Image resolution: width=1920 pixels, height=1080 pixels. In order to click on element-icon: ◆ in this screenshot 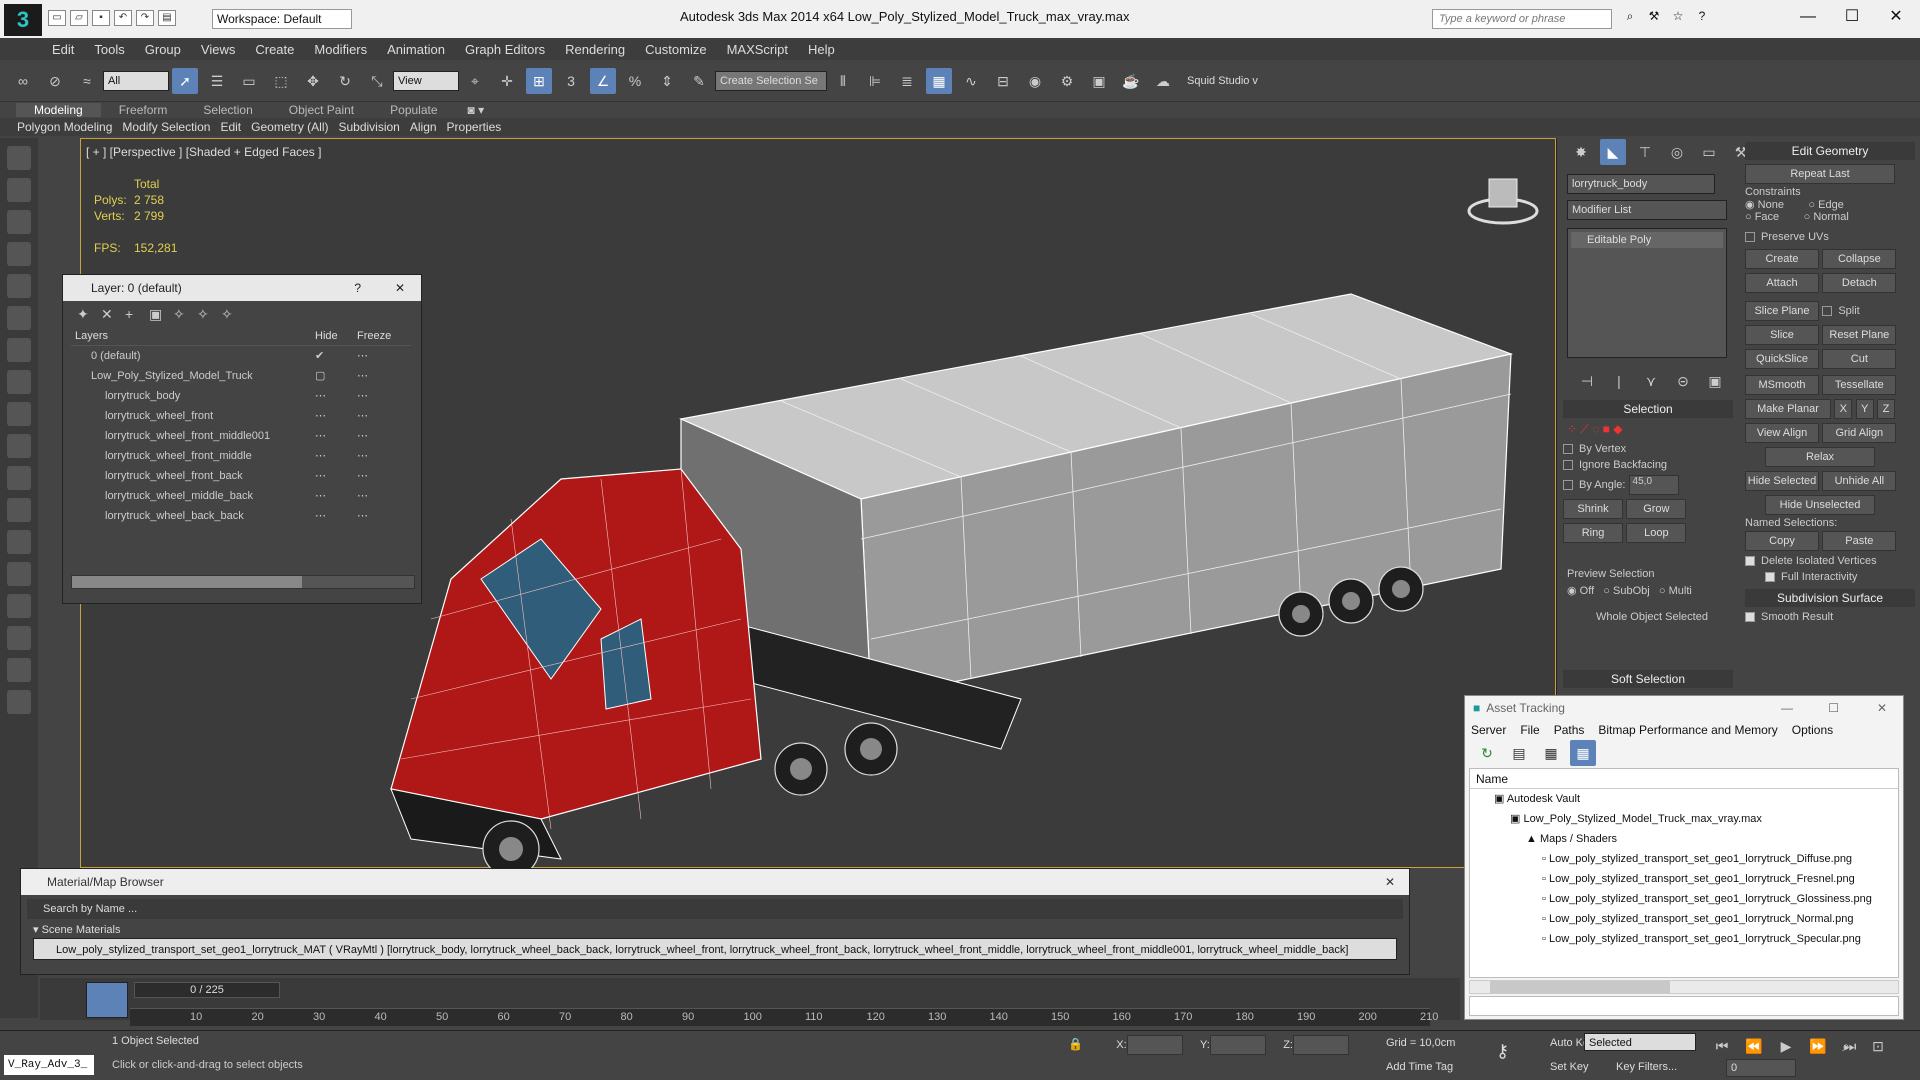, I will do `click(1617, 429)`.